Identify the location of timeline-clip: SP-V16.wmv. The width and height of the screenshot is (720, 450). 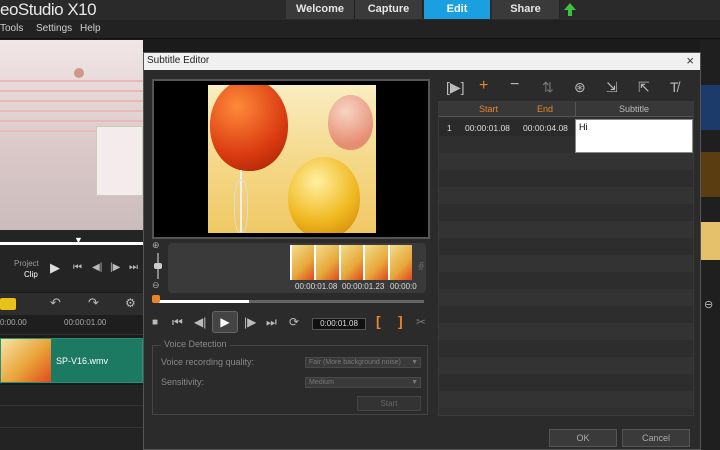
(71, 360).